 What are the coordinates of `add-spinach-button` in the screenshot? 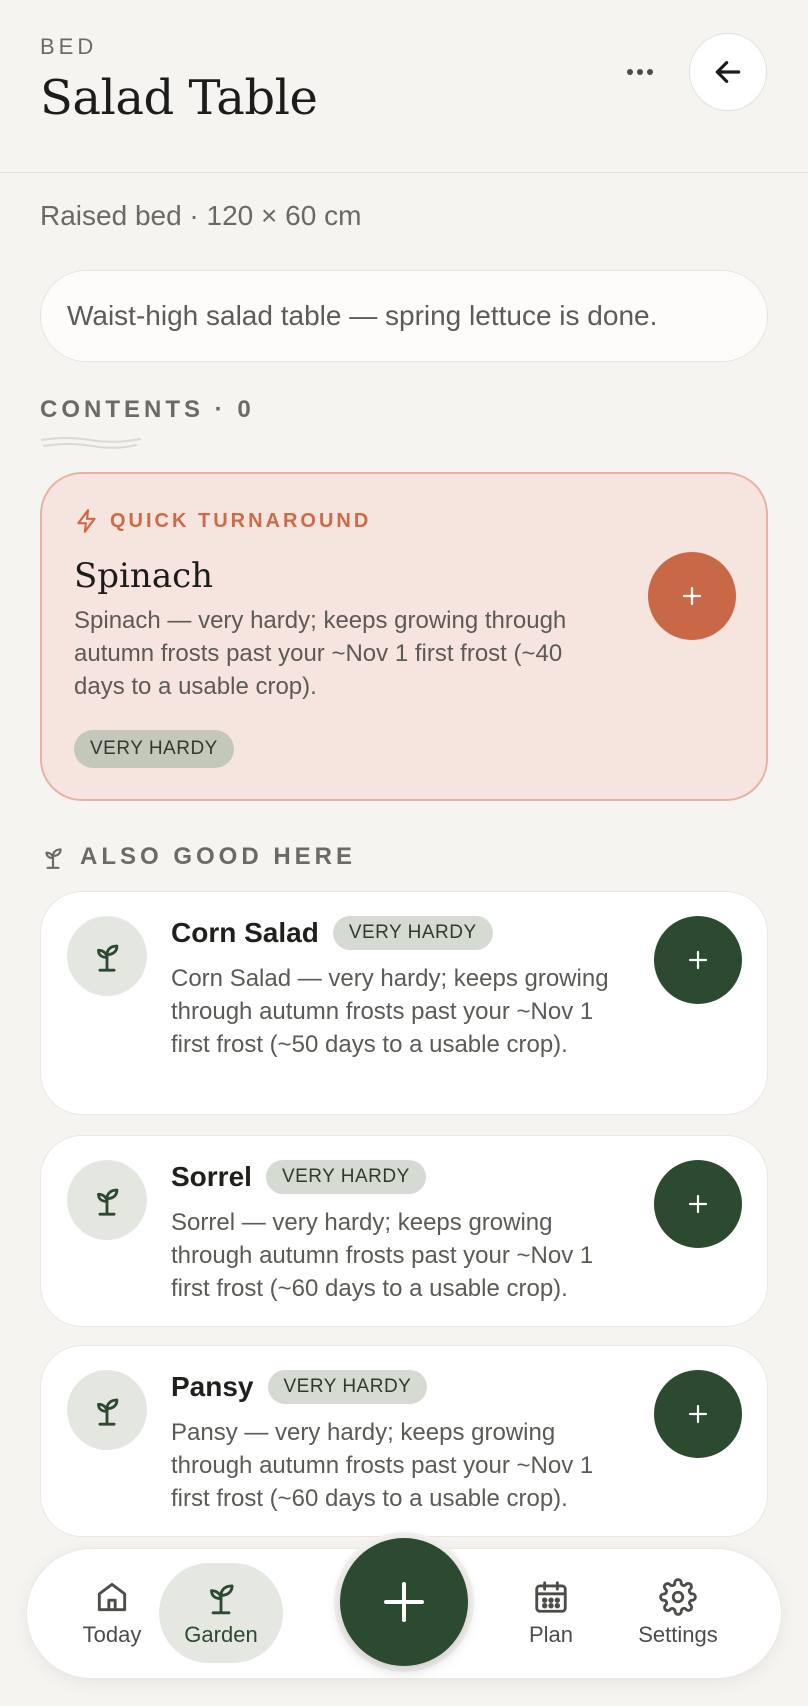 It's located at (692, 596).